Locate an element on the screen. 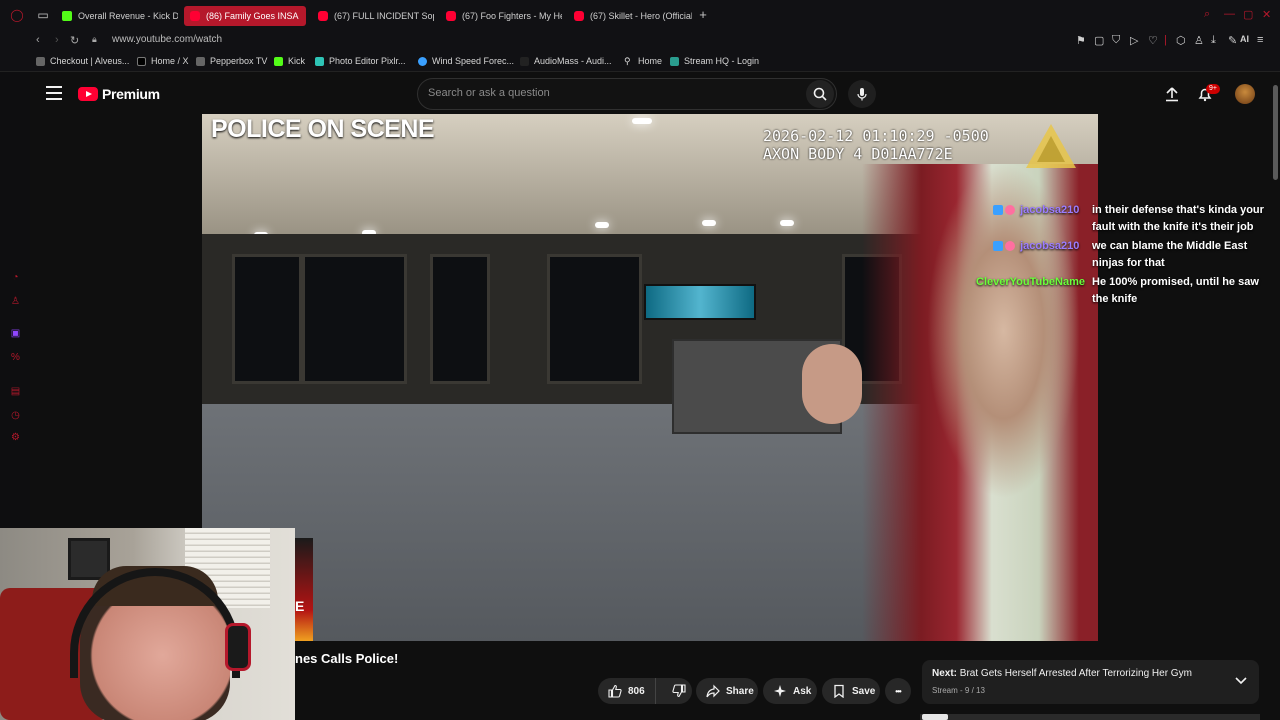  bookmark-pepperbox-tv: Pepperbox TV is located at coordinates (231, 61).